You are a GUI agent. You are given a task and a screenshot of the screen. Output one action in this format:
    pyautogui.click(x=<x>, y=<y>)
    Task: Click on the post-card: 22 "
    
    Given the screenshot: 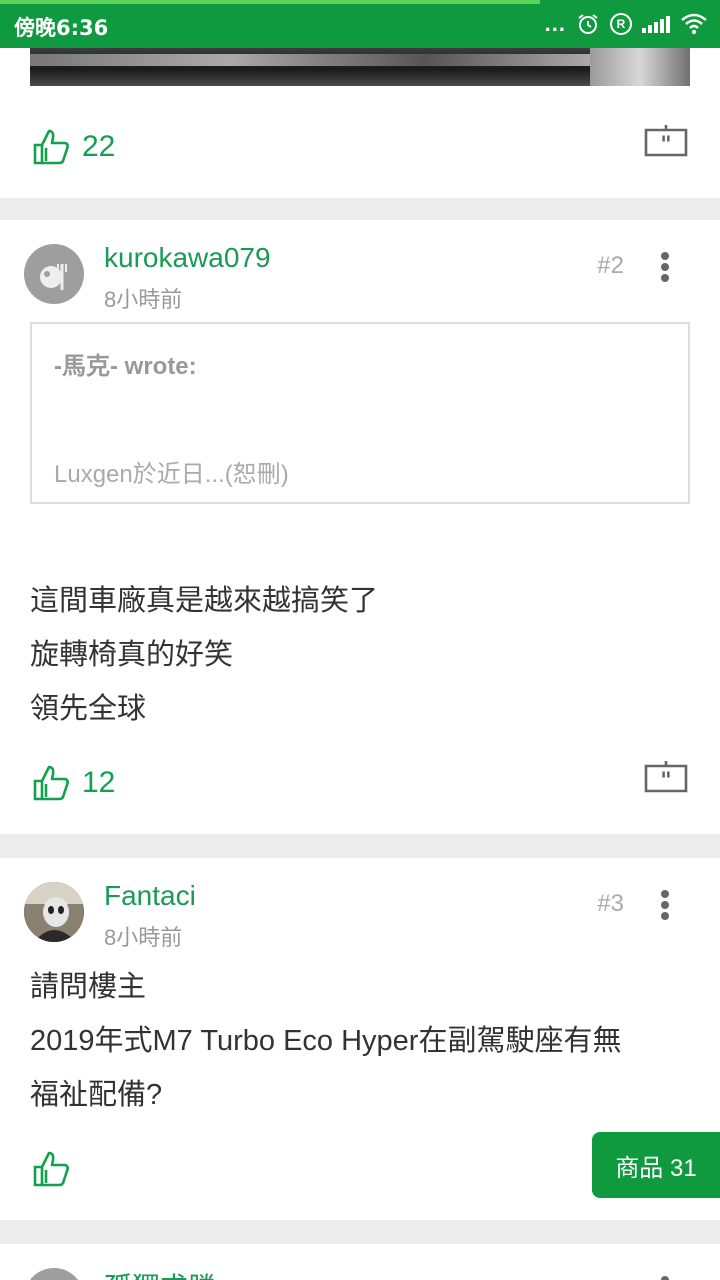 What is the action you would take?
    pyautogui.click(x=360, y=123)
    